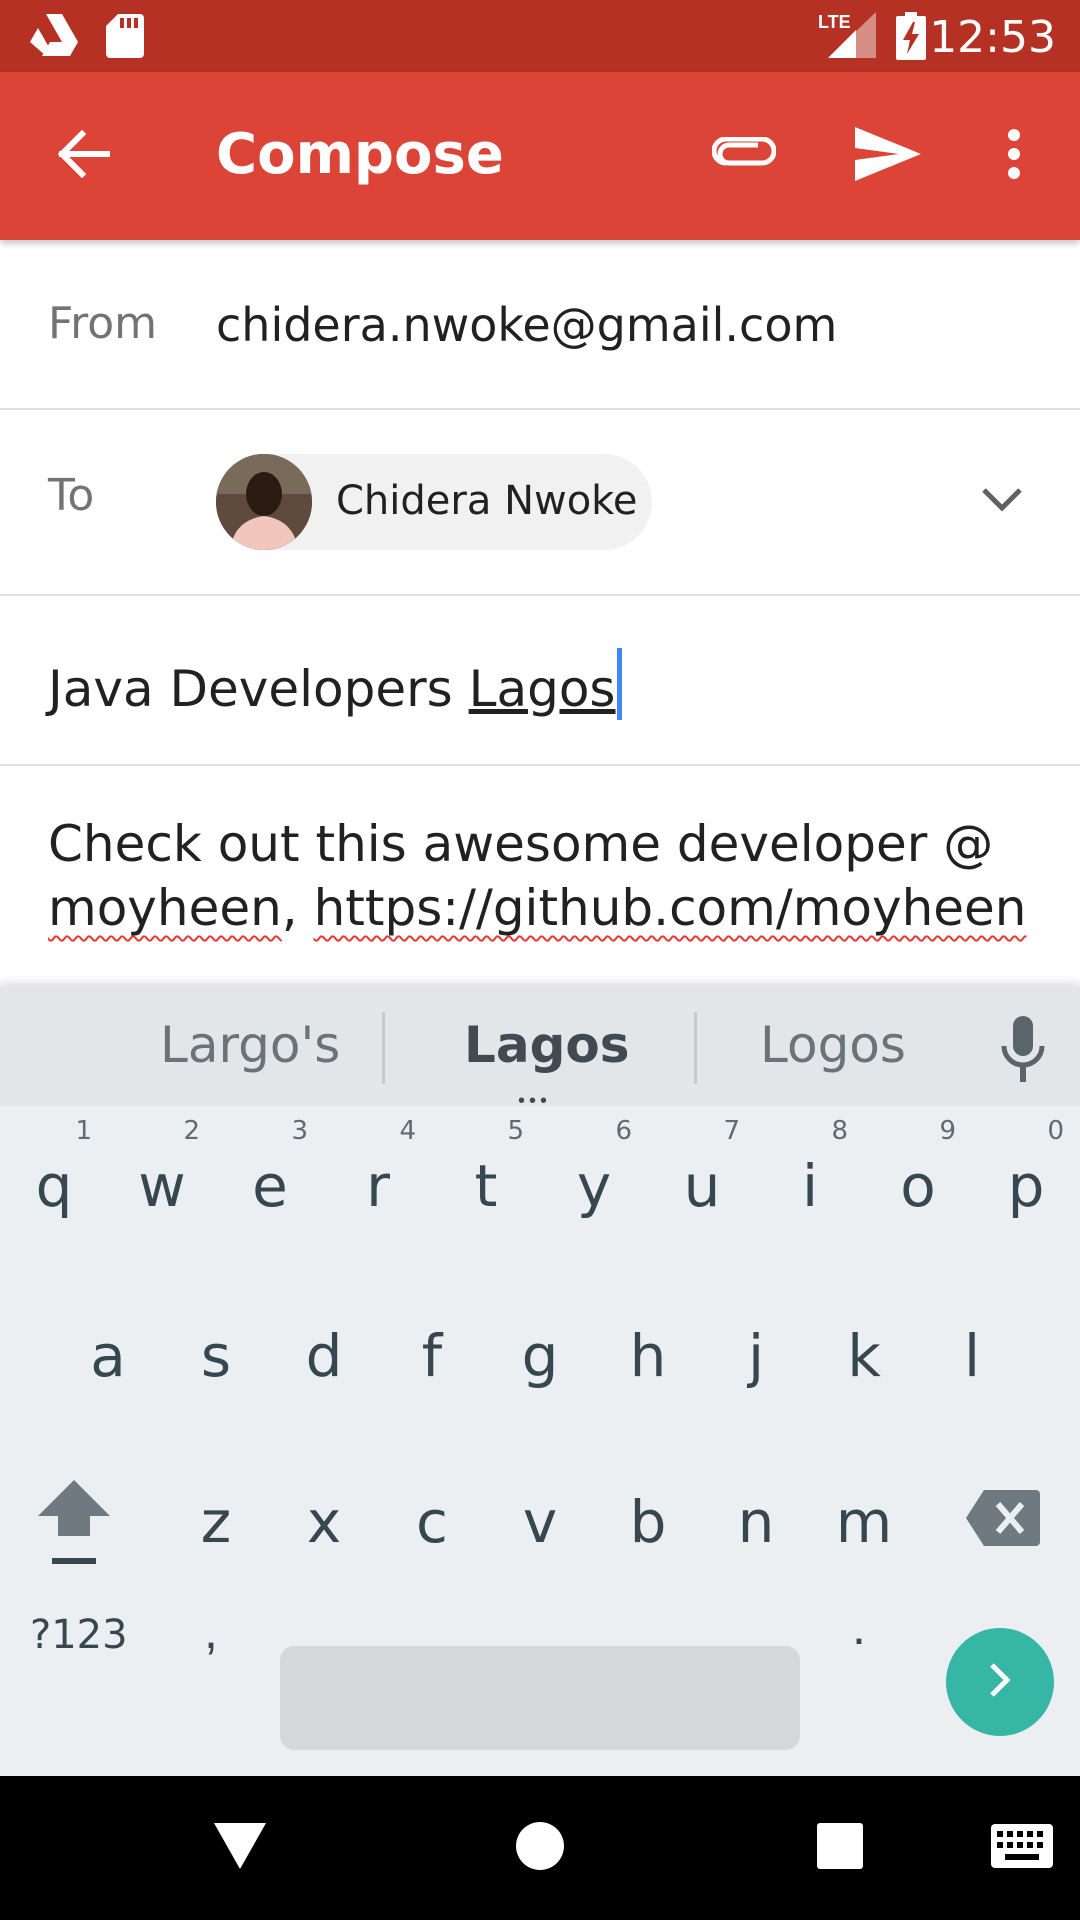 This screenshot has width=1080, height=1920. Describe the element at coordinates (695, 1048) in the screenshot. I see `divider` at that location.